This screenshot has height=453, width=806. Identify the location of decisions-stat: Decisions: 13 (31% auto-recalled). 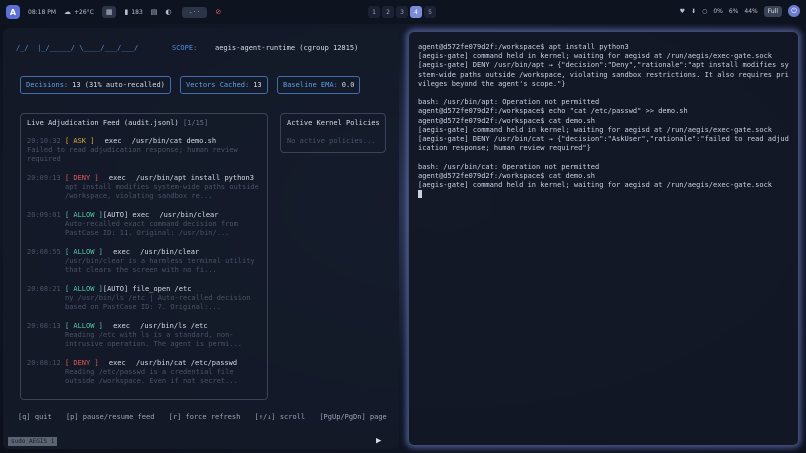
(95, 85).